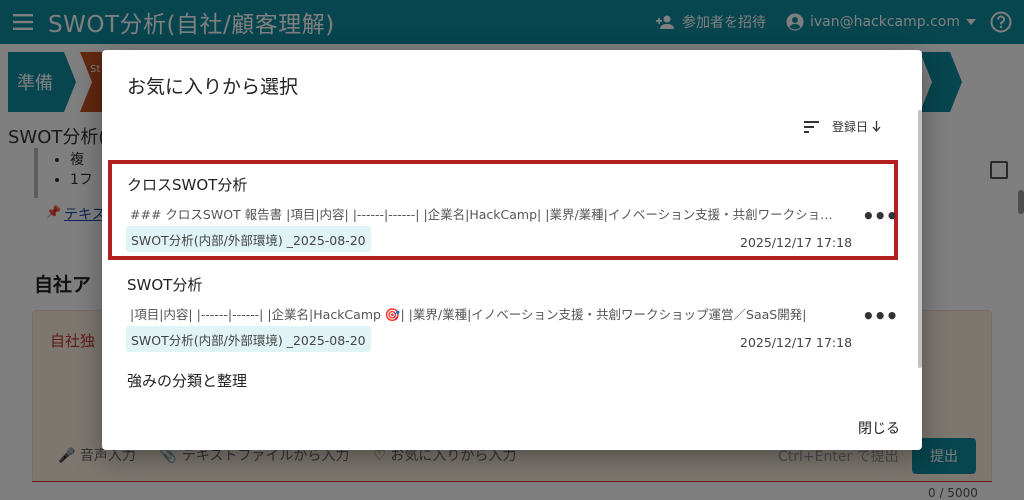  Describe the element at coordinates (213, 87) in the screenshot. I see `dialog-title: お気に入りから選択` at that location.